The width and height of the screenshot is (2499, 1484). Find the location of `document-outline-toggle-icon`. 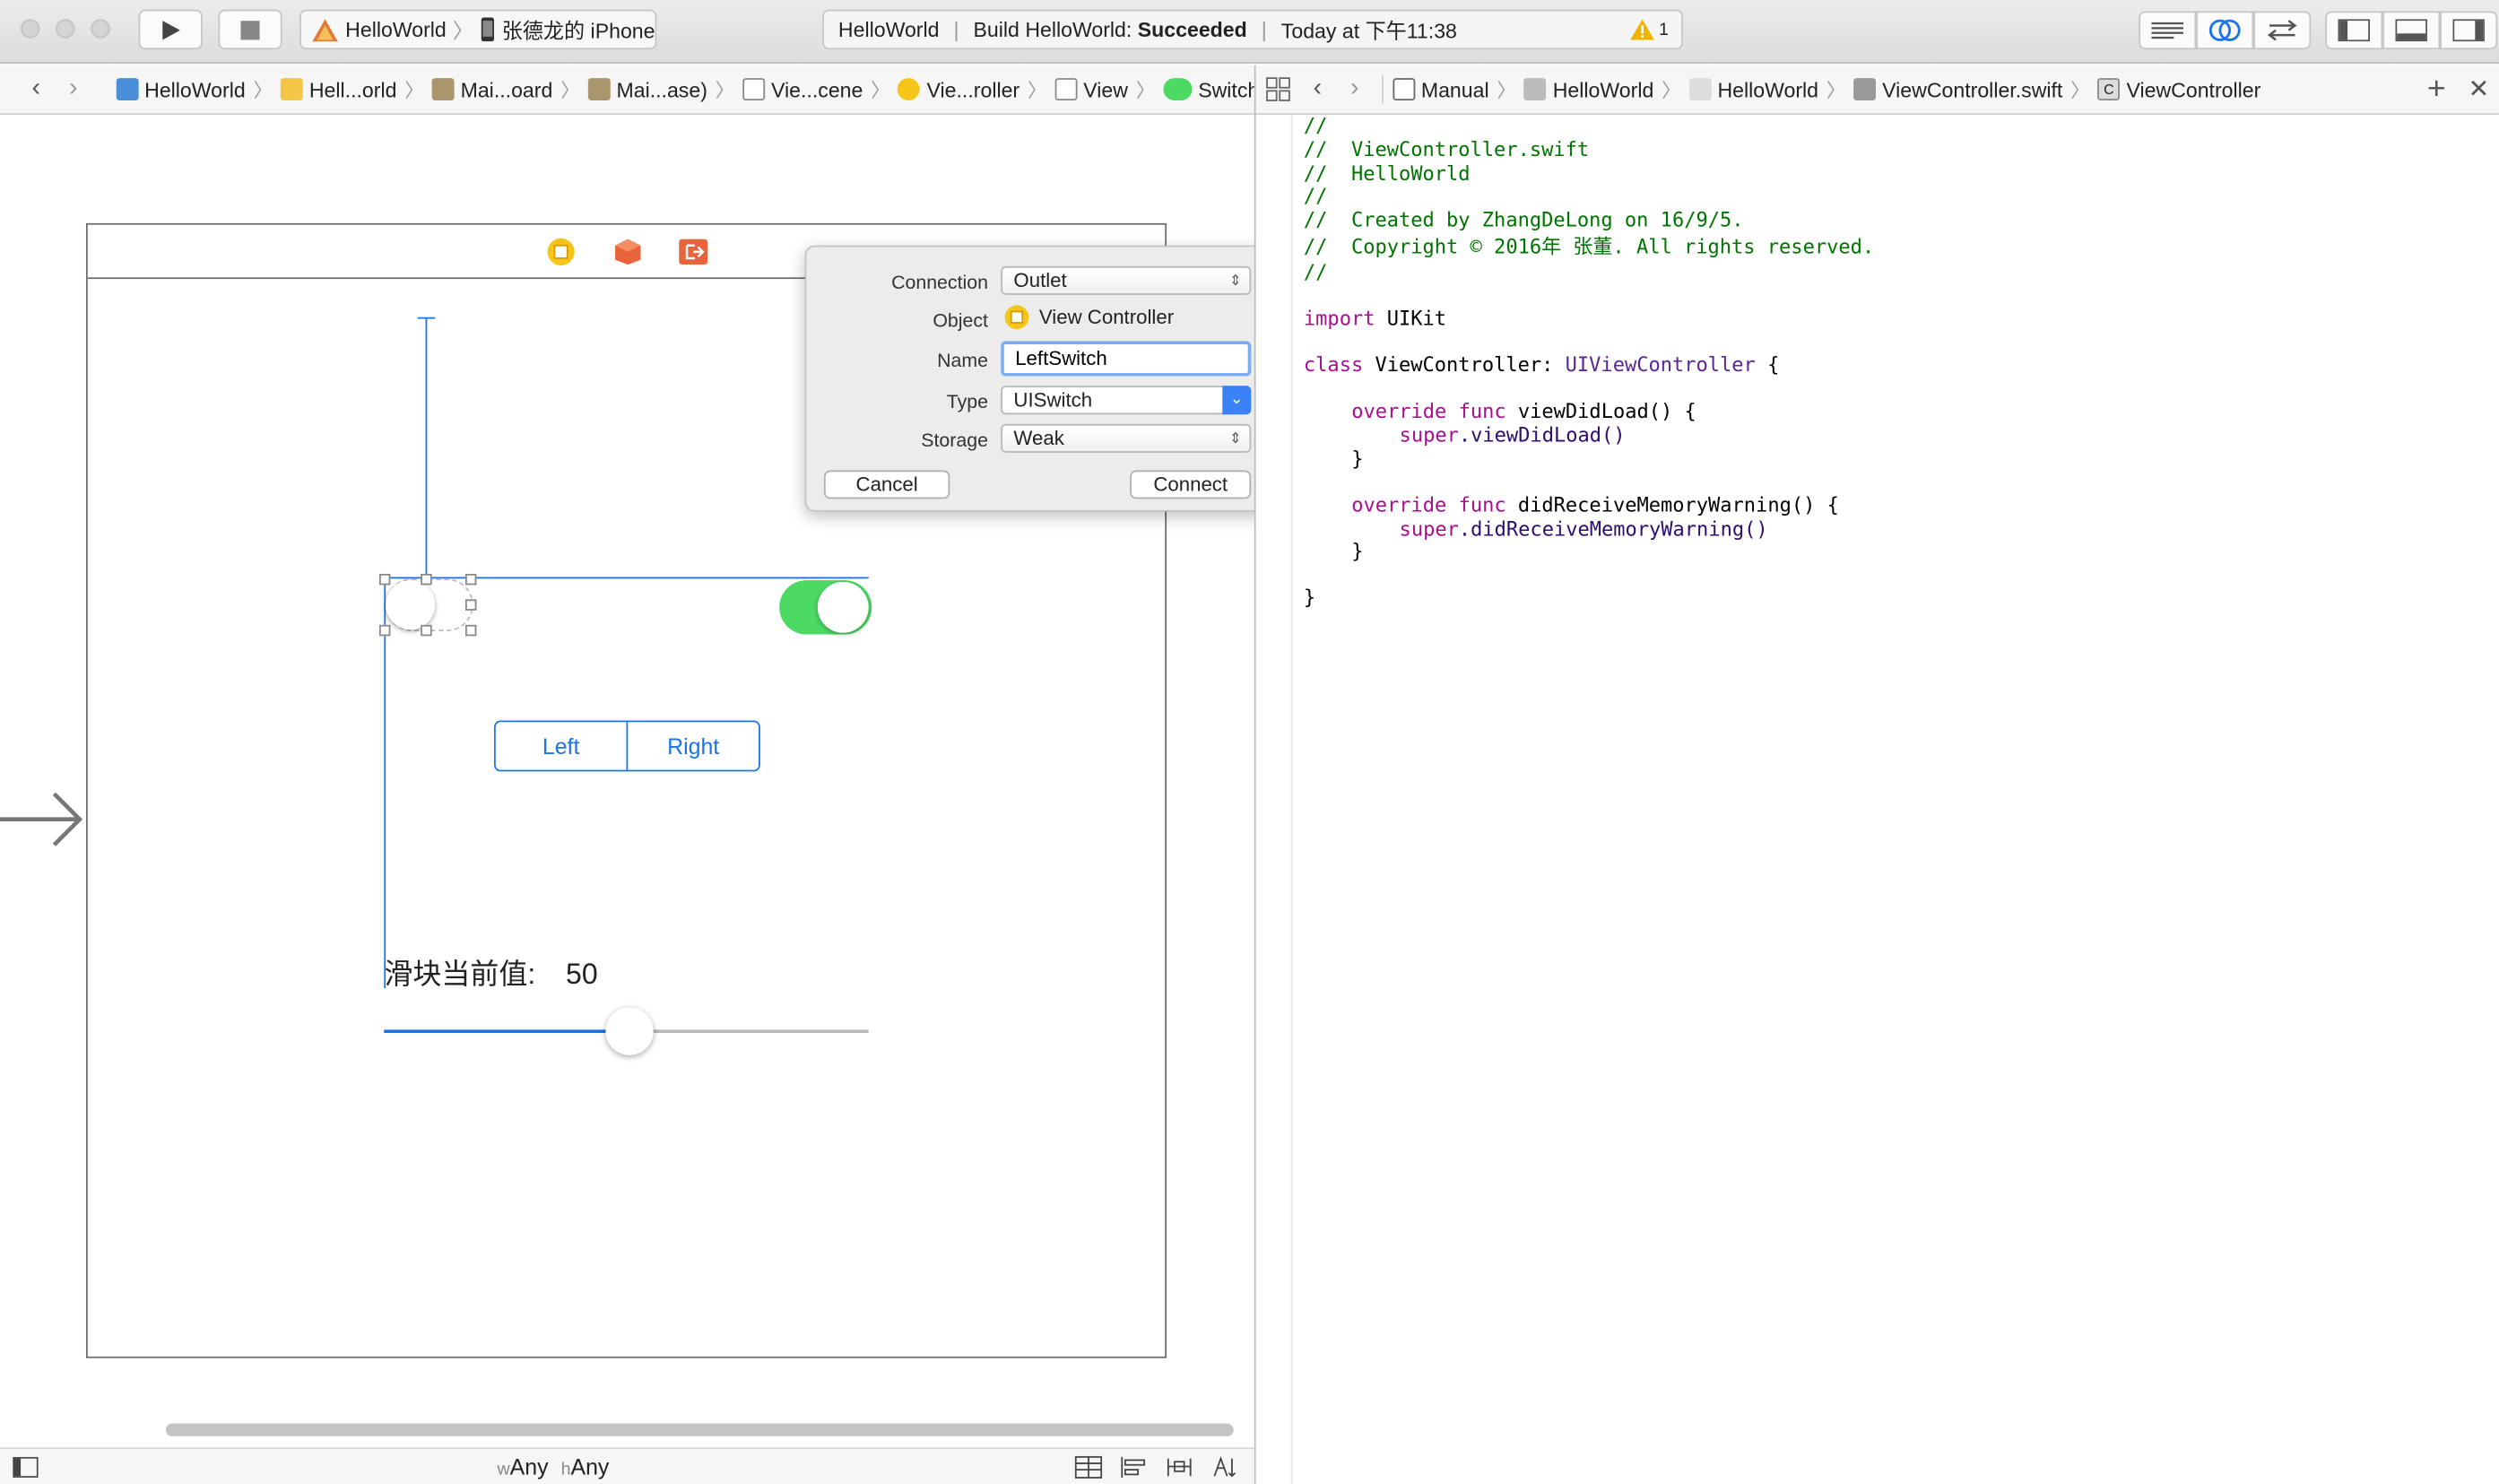

document-outline-toggle-icon is located at coordinates (26, 1467).